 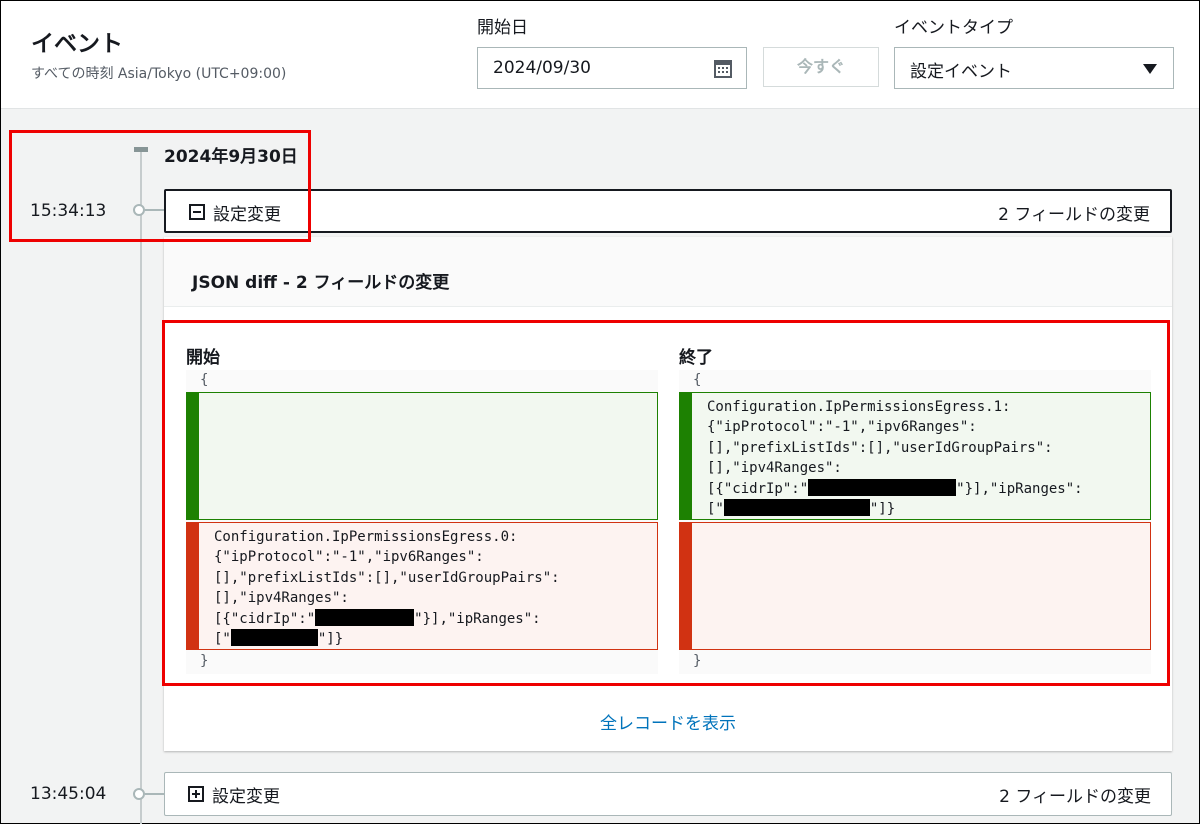 What do you see at coordinates (502, 28) in the screenshot?
I see `start-date-label: 開始日` at bounding box center [502, 28].